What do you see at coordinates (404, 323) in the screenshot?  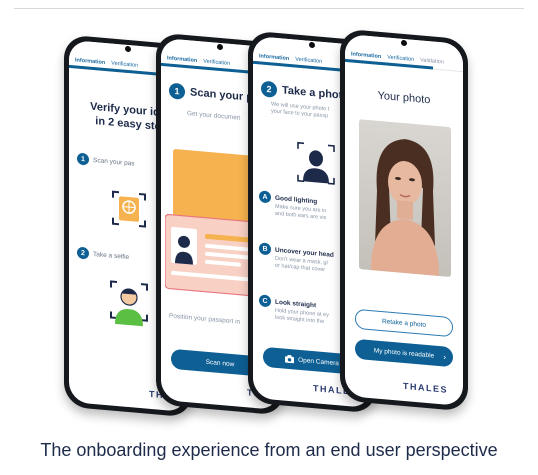 I see `retake-photo-button: Retake a photo` at bounding box center [404, 323].